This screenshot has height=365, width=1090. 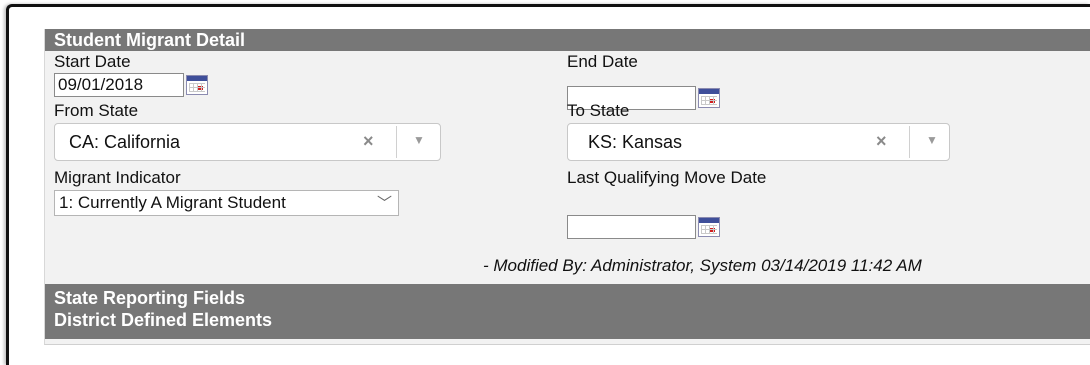 I want to click on from-state-dropdown-icon: ▼, so click(x=419, y=140).